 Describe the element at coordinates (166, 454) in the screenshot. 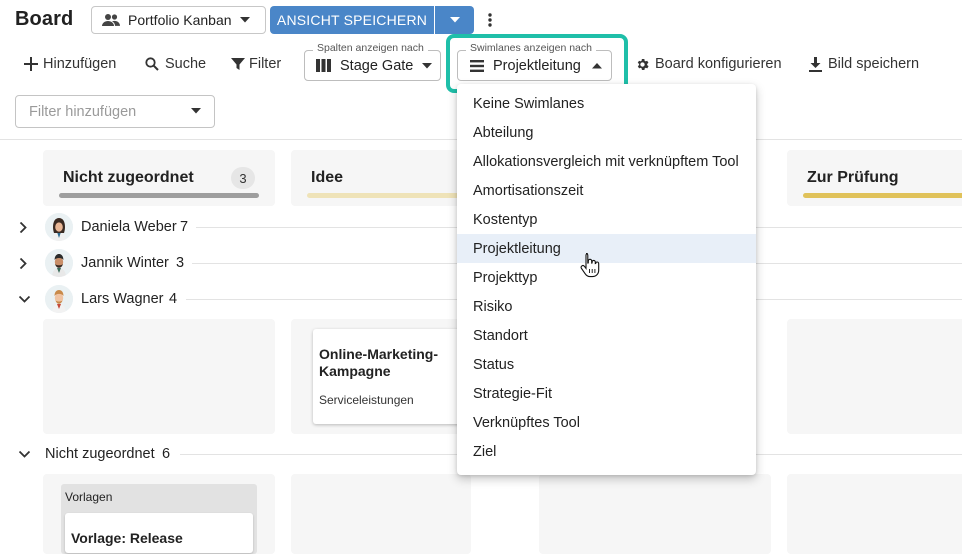

I see `swimlane-count: 6` at that location.